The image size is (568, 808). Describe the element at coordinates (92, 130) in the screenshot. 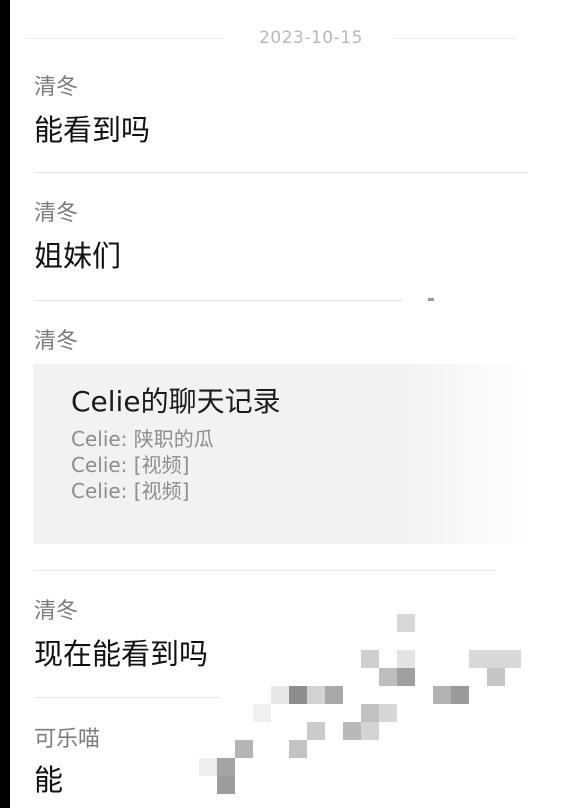

I see `message-text: 能看到吗` at that location.